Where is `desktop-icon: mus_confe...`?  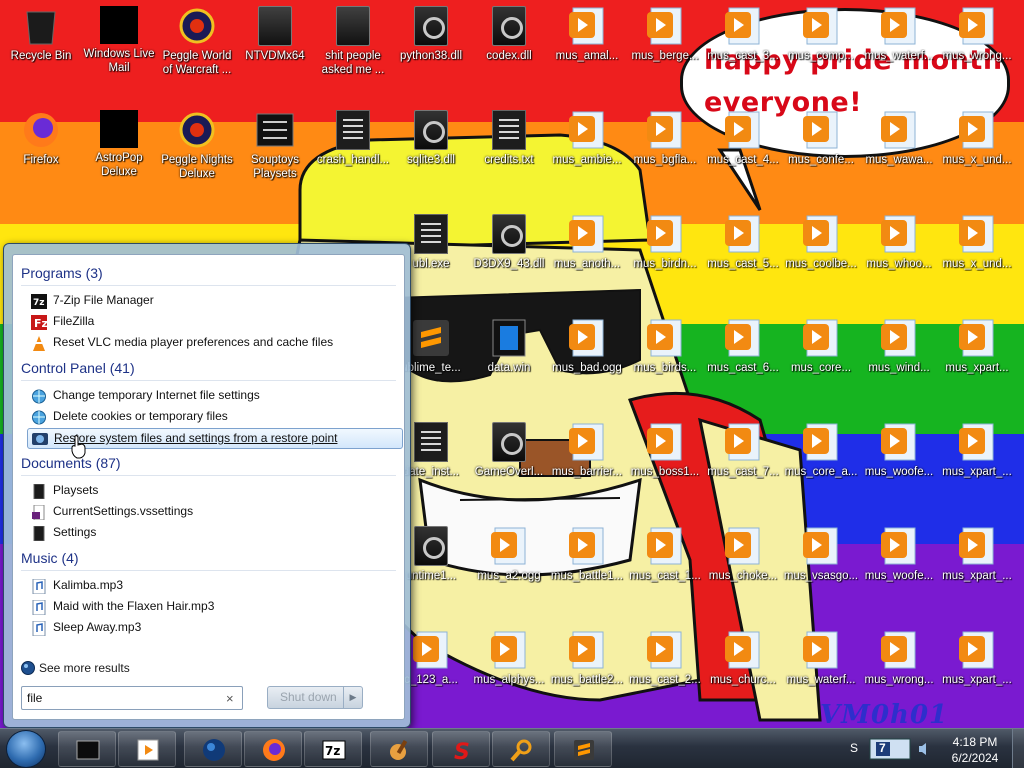 desktop-icon: mus_confe... is located at coordinates (821, 156).